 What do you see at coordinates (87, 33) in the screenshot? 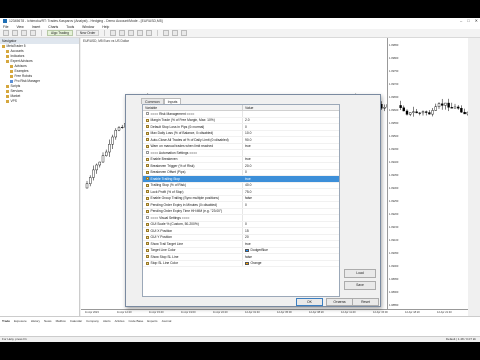
I see `new-order-button: New Order` at bounding box center [87, 33].